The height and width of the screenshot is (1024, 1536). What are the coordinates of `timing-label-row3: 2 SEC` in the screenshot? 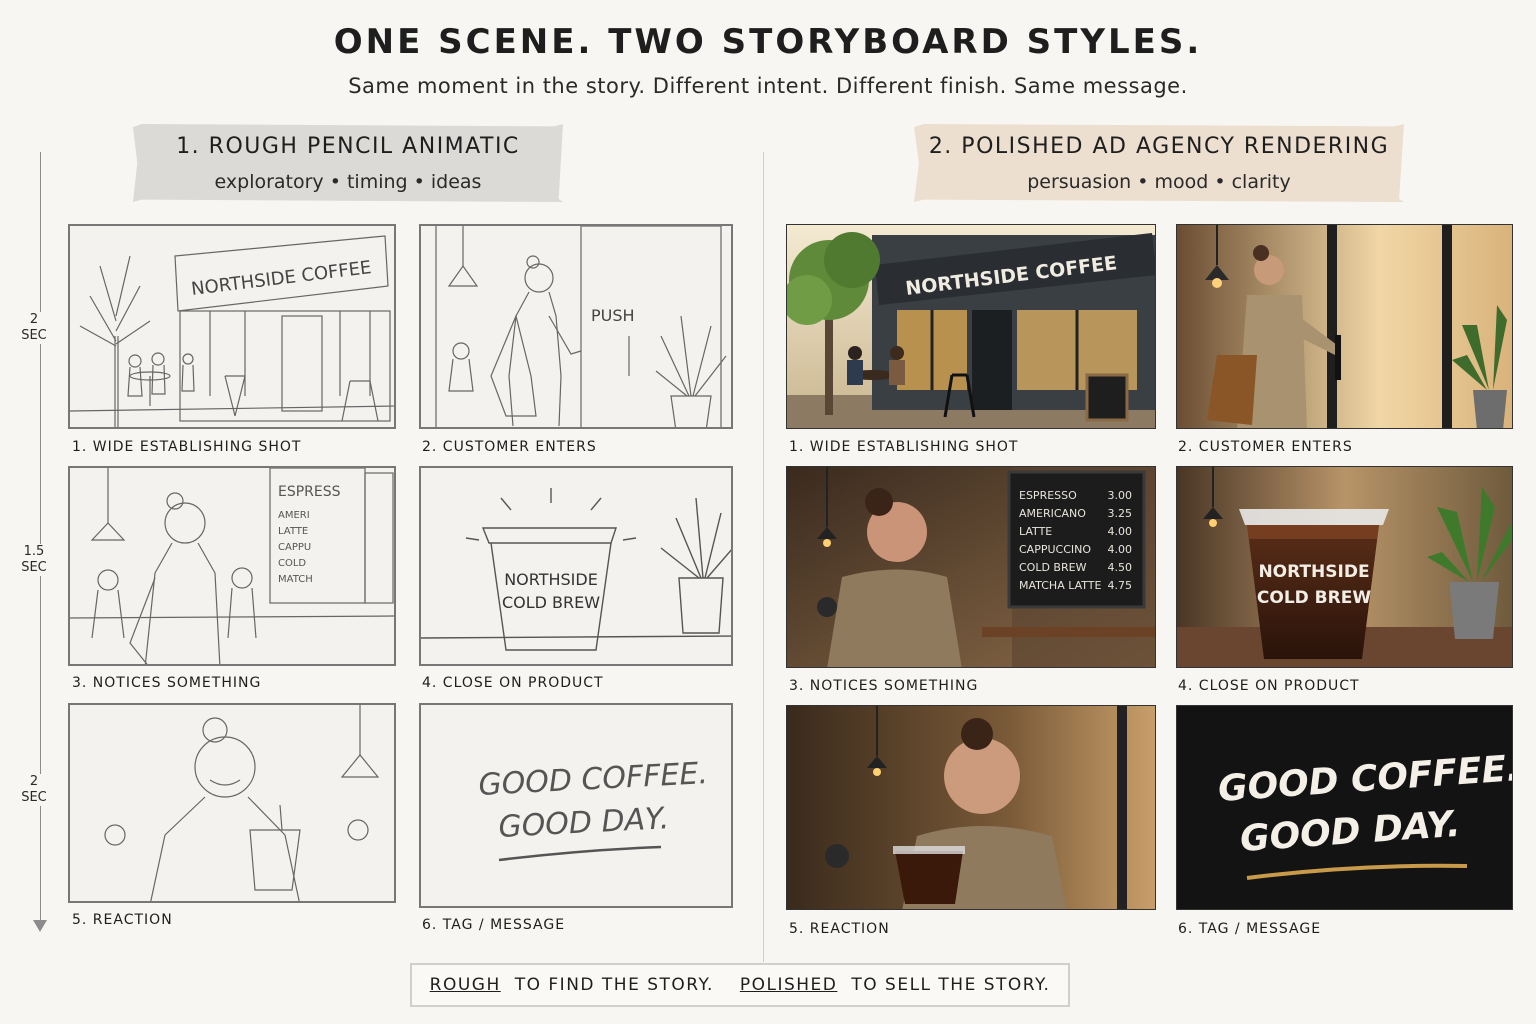 It's located at (34, 790).